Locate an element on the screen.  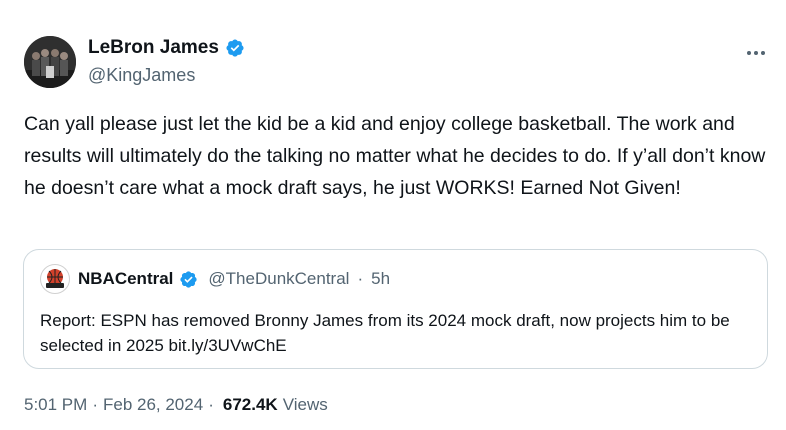
tweet-meta: 5:01 PM · Feb 26, 2024 · 672.4K Views is located at coordinates (176, 405).